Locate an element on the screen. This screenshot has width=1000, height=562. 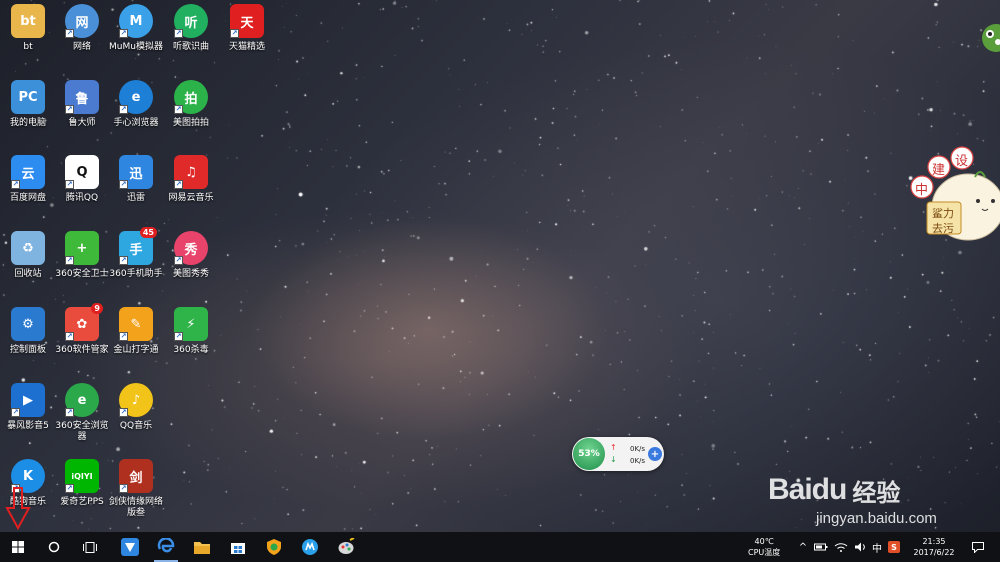
wifi-icon is located at coordinates (841, 547).